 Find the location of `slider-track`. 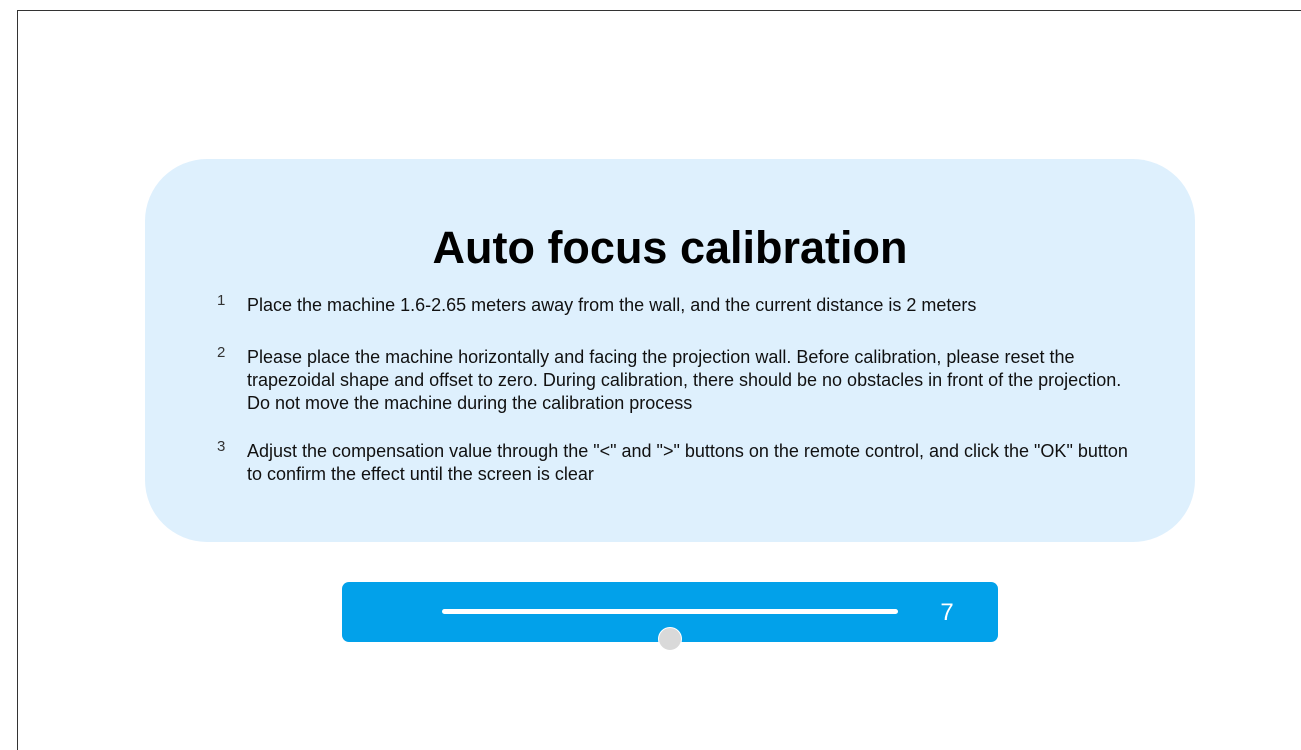

slider-track is located at coordinates (670, 630).